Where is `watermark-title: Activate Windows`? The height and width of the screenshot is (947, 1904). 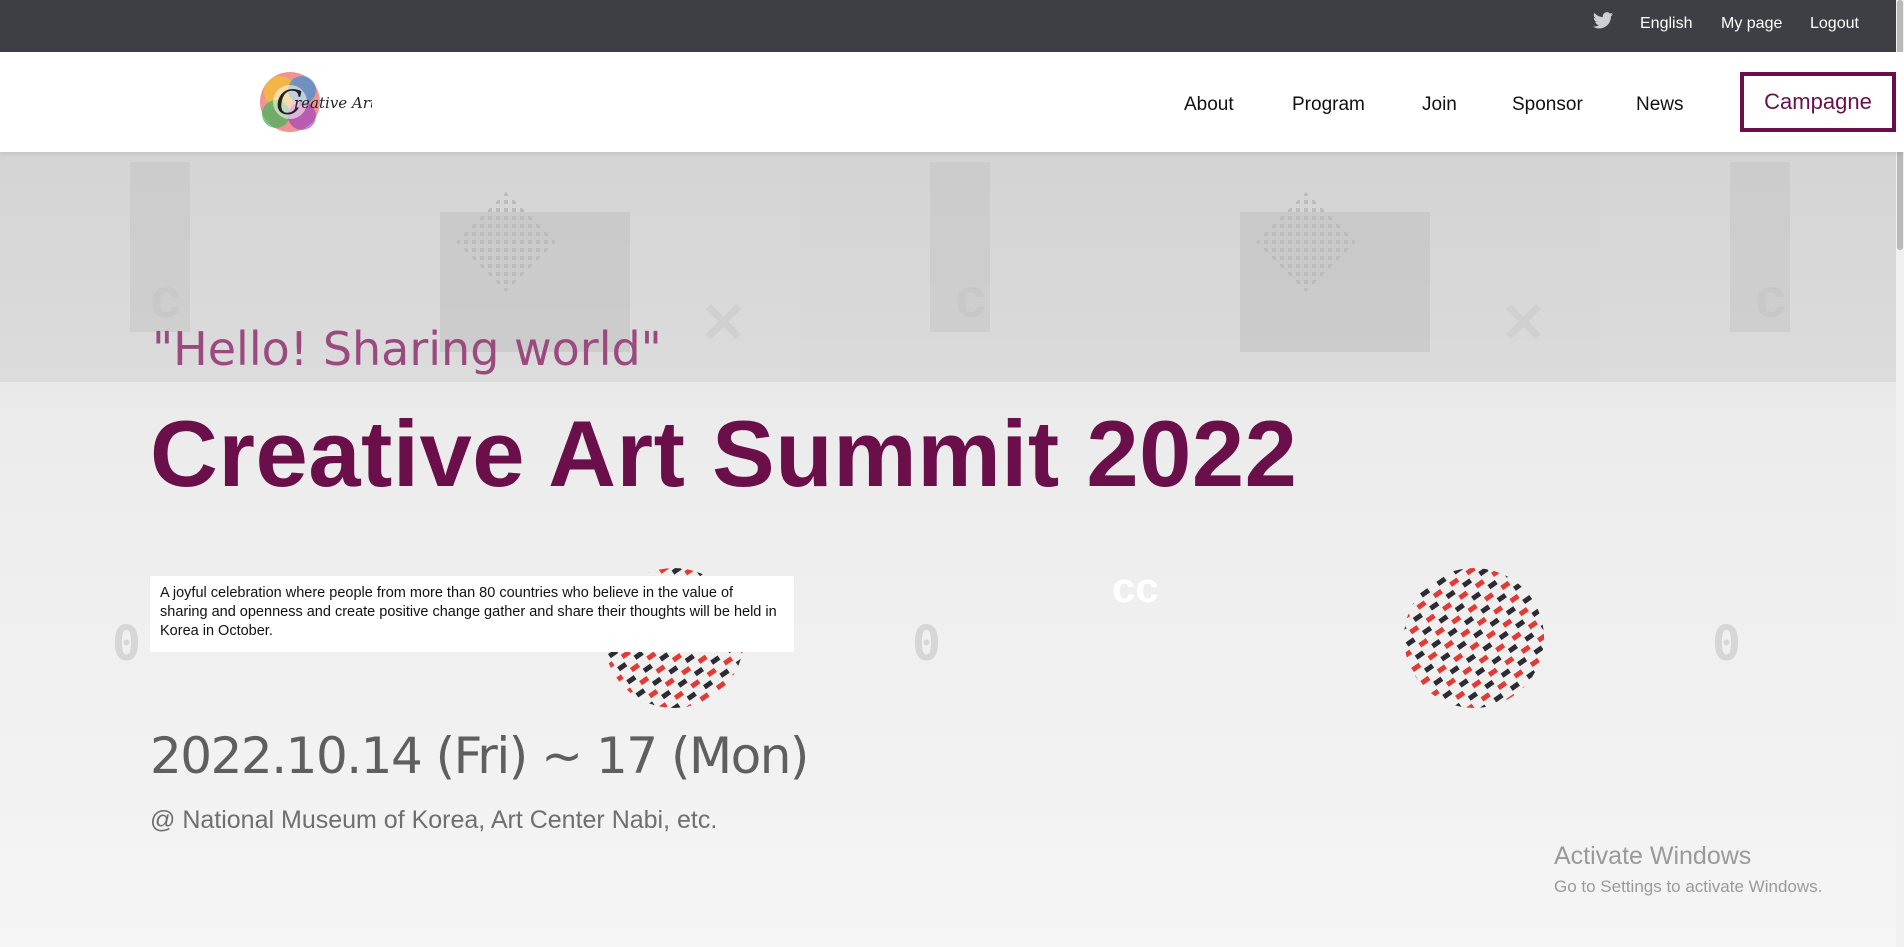 watermark-title: Activate Windows is located at coordinates (1653, 856).